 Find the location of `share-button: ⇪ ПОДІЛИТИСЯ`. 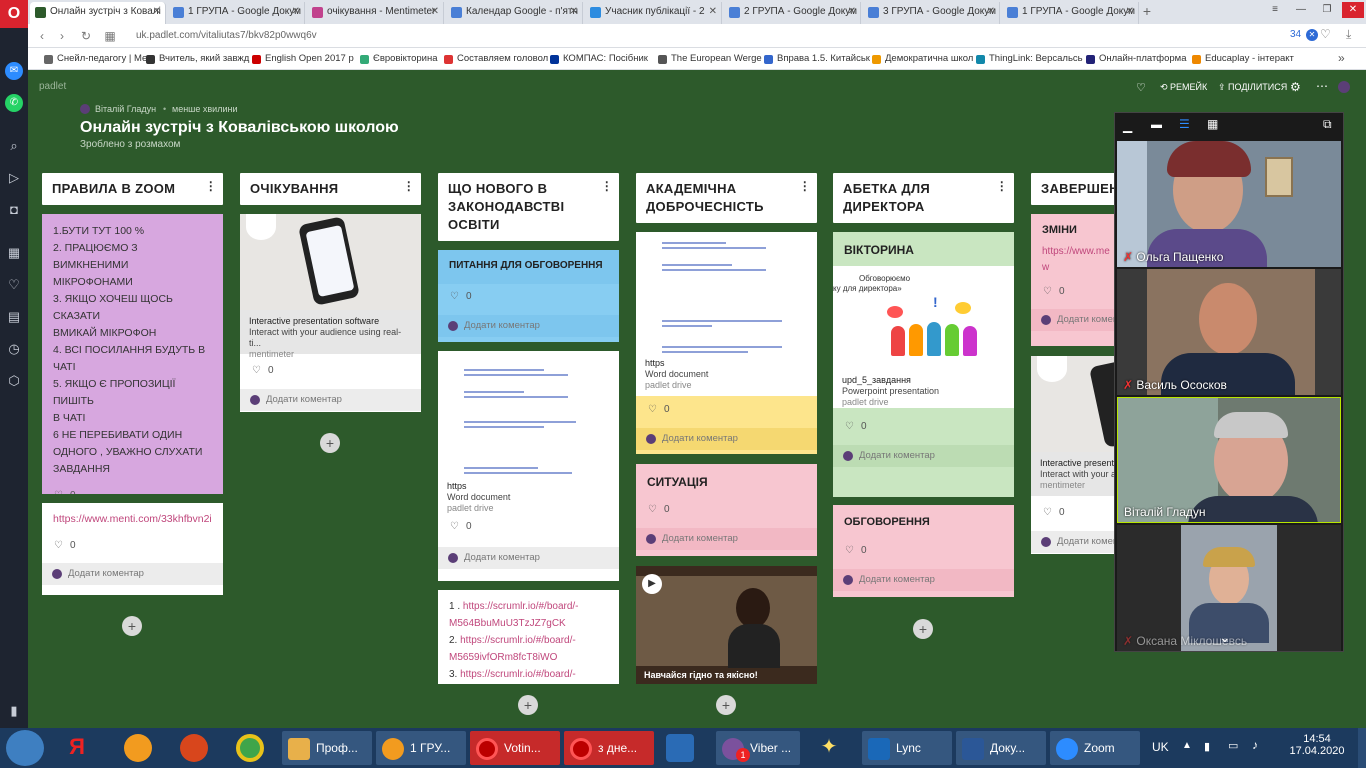

share-button: ⇪ ПОДІЛИТИСЯ is located at coordinates (1252, 87).